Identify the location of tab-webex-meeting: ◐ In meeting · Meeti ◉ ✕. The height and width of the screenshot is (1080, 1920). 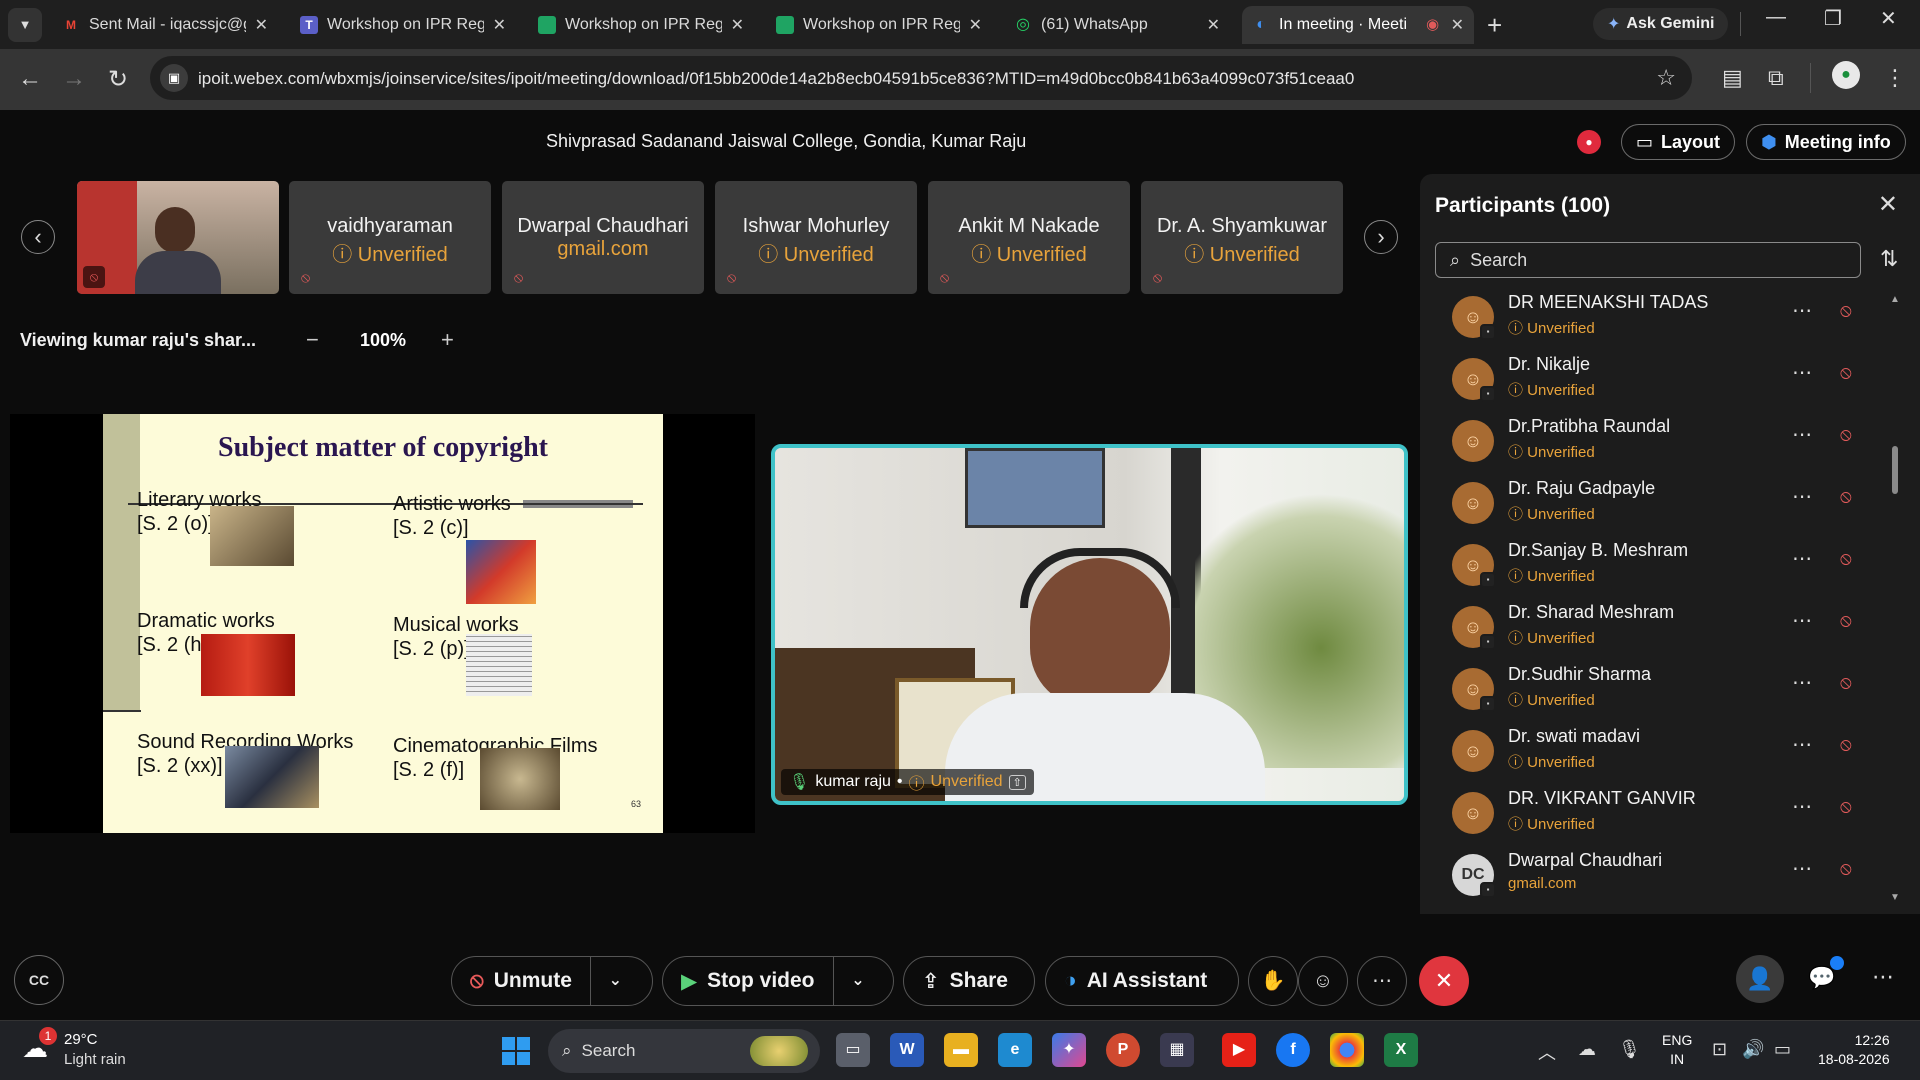
(1358, 25).